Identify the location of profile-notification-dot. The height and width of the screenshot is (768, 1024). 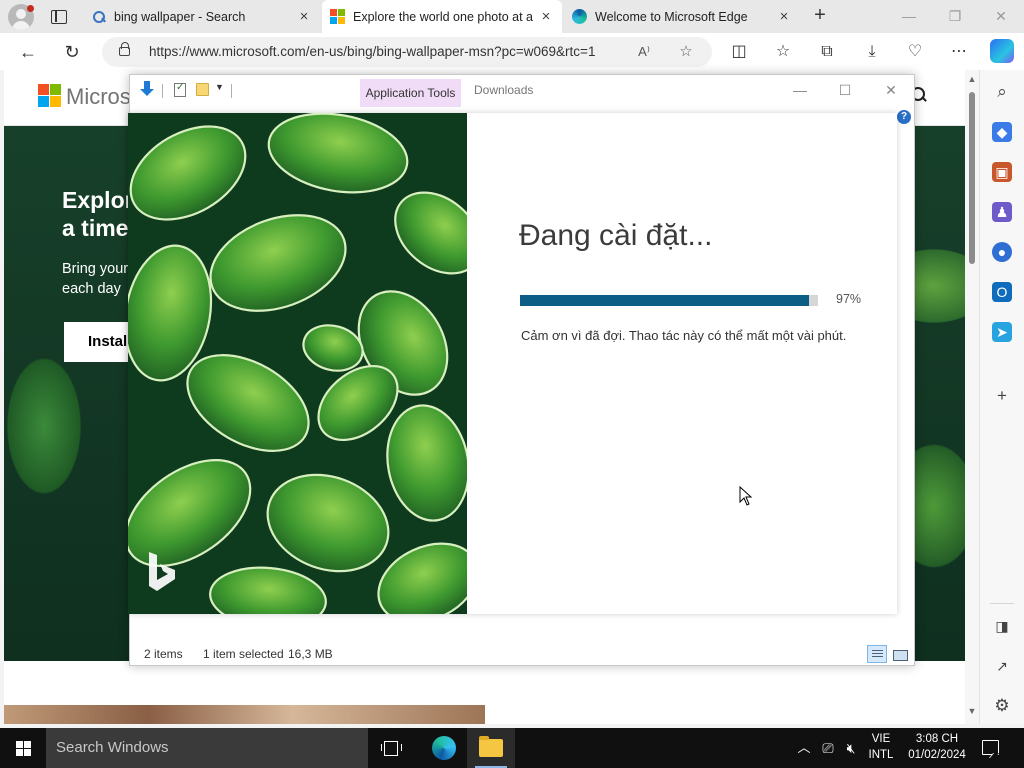
(30, 8).